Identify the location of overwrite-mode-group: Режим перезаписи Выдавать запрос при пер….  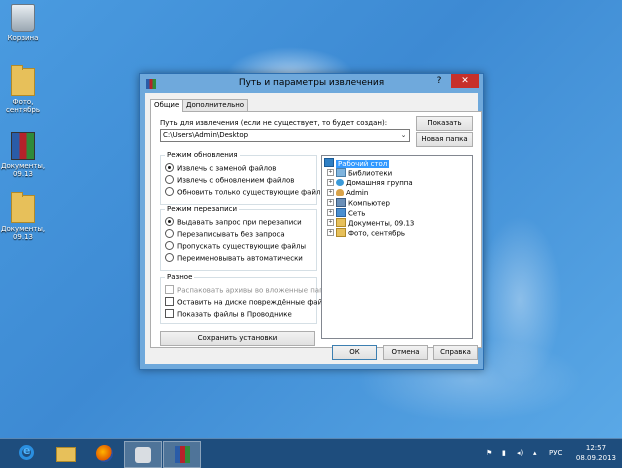
(238, 238).